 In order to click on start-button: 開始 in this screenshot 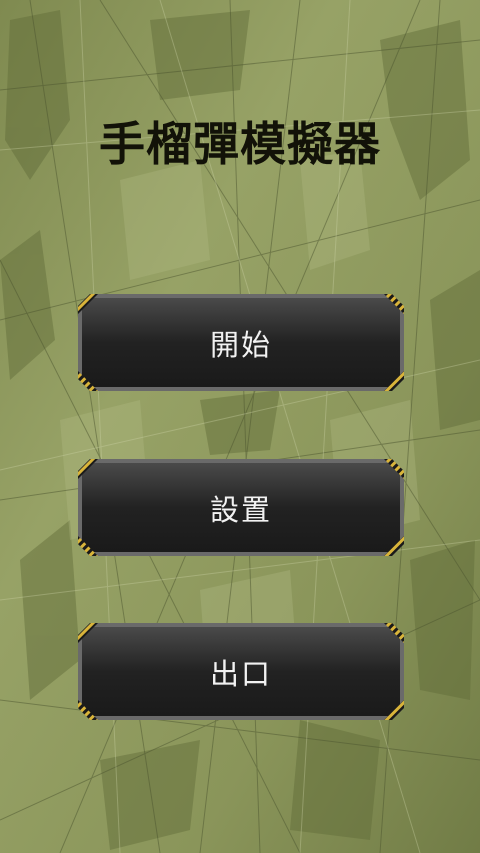, I will do `click(241, 342)`.